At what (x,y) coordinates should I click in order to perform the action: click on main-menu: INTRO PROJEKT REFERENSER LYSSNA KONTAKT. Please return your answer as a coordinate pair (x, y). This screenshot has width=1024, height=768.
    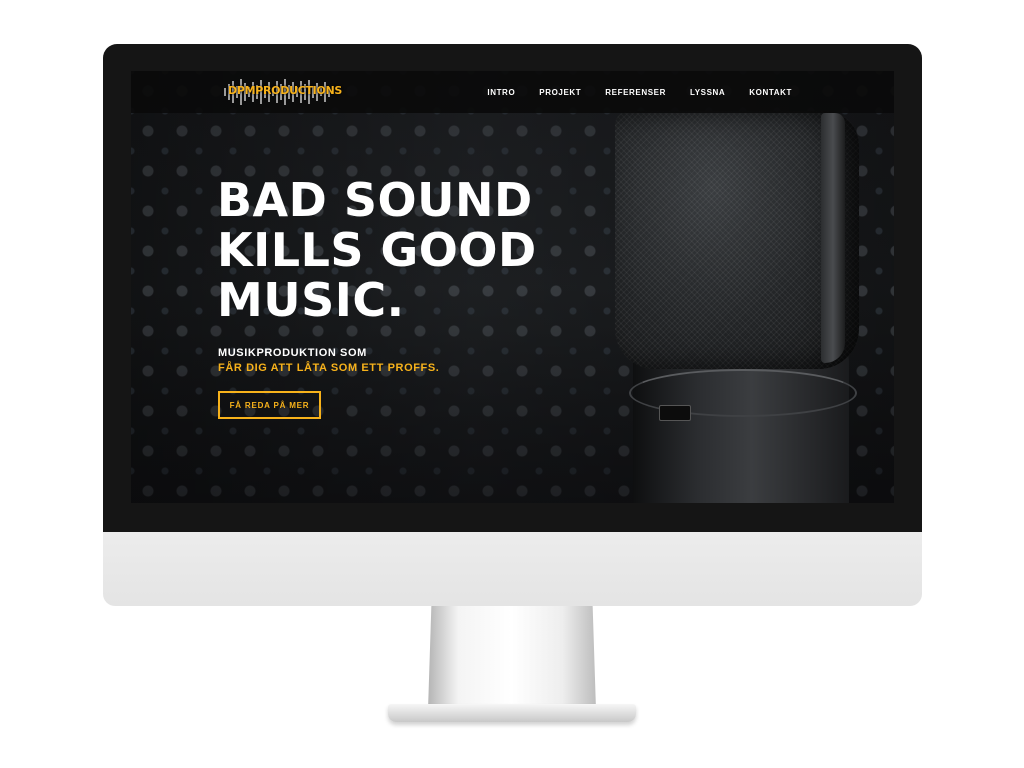
    Looking at the image, I should click on (639, 92).